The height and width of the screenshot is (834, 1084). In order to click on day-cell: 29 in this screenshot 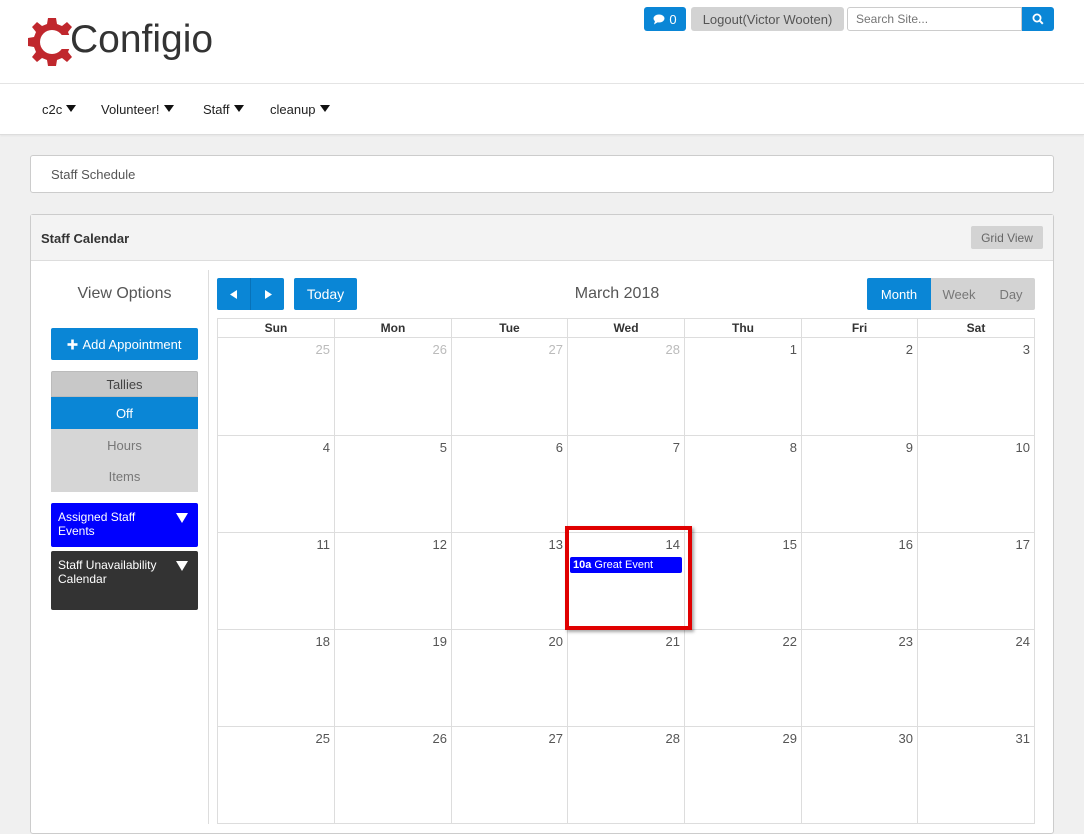, I will do `click(743, 775)`.